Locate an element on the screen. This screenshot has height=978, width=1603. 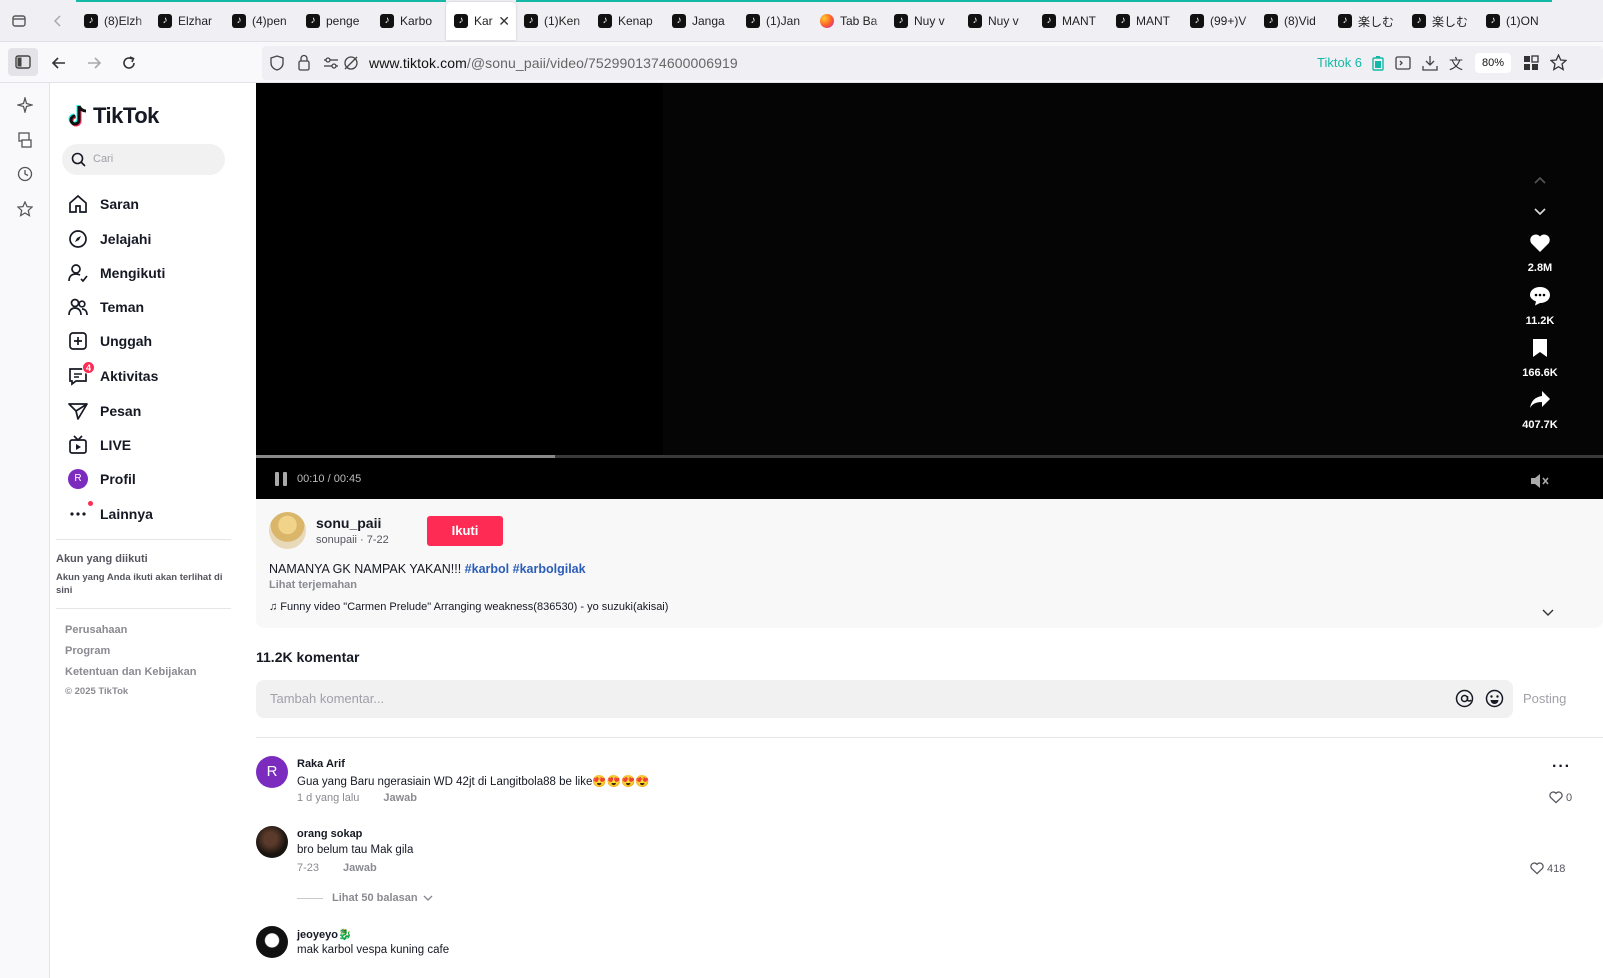
mention-icon is located at coordinates (1464, 701).